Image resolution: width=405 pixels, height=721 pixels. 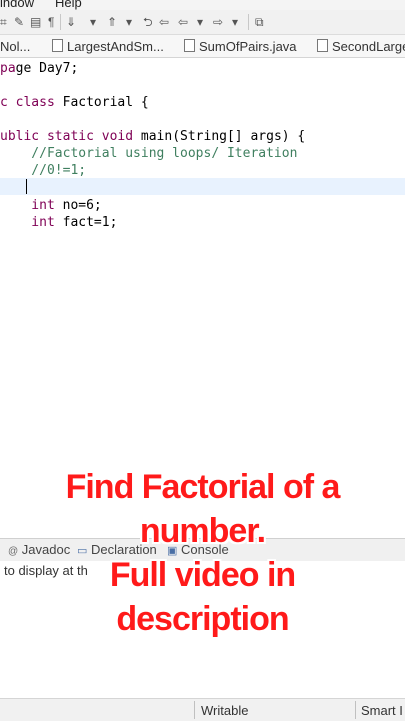 What do you see at coordinates (225, 710) in the screenshot?
I see `status-writable: Writable` at bounding box center [225, 710].